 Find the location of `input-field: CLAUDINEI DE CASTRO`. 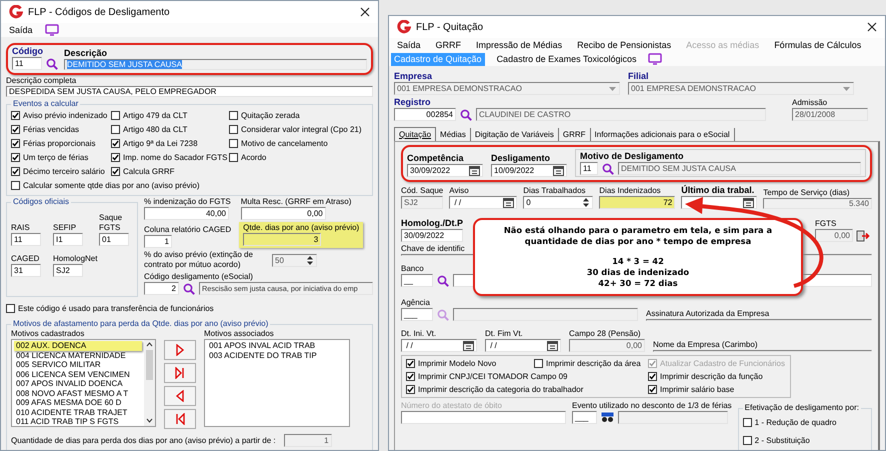

input-field: CLAUDINEI DE CASTRO is located at coordinates (621, 114).